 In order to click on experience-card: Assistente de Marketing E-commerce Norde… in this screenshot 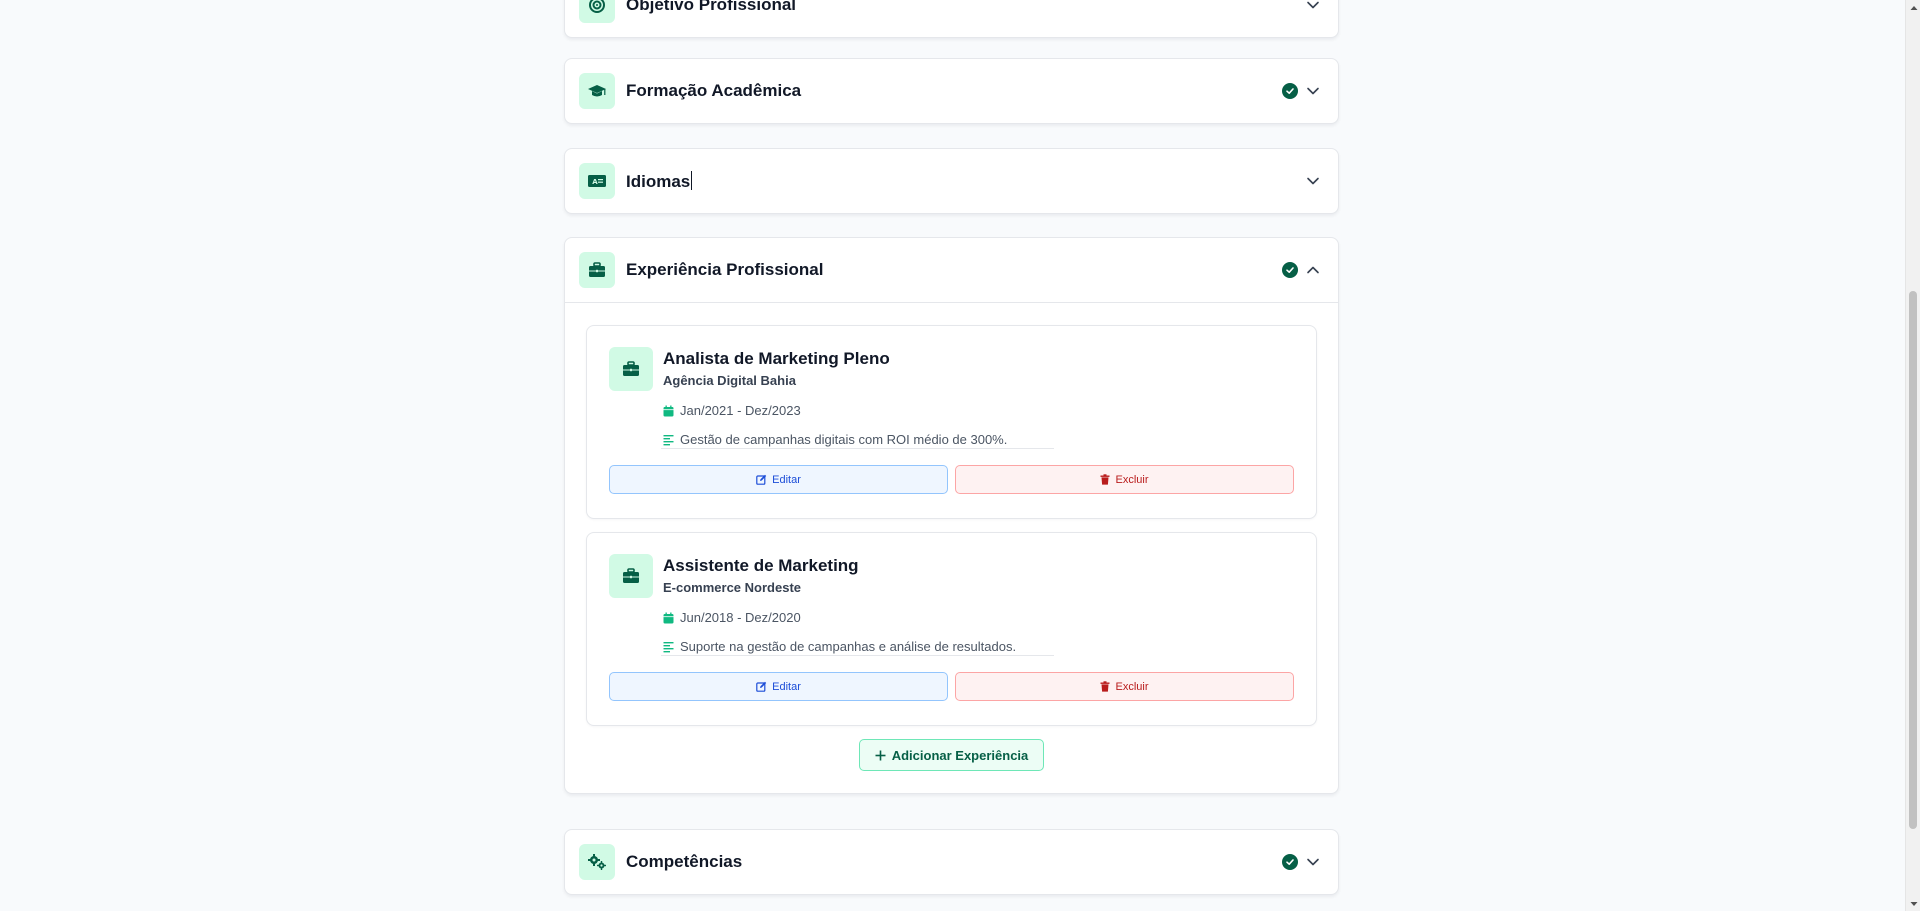, I will do `click(951, 629)`.